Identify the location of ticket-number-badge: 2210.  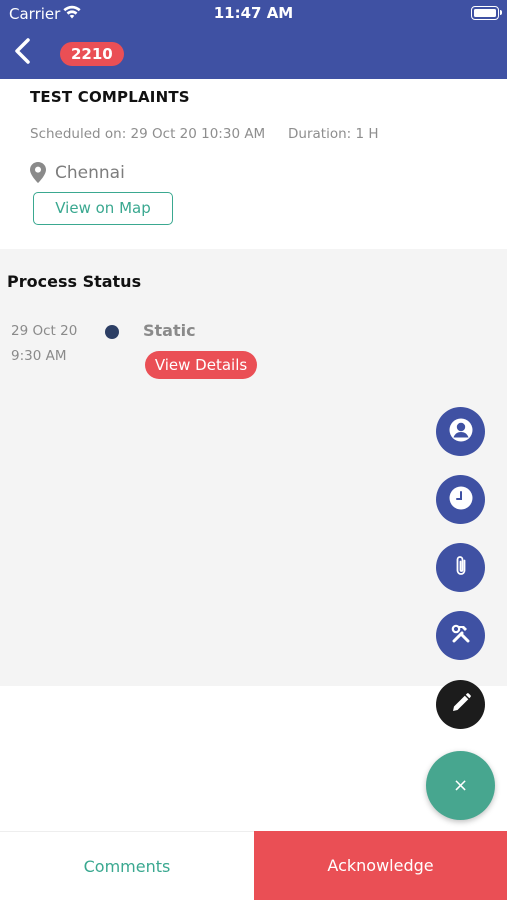
(92, 54).